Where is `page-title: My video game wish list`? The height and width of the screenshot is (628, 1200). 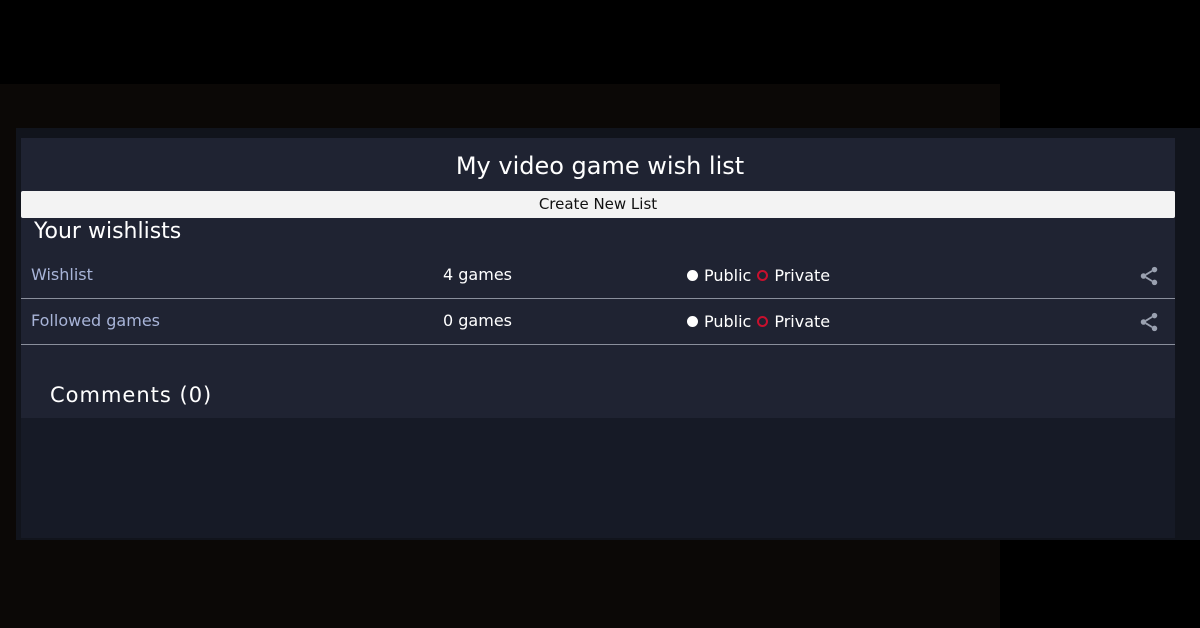
page-title: My video game wish list is located at coordinates (600, 166).